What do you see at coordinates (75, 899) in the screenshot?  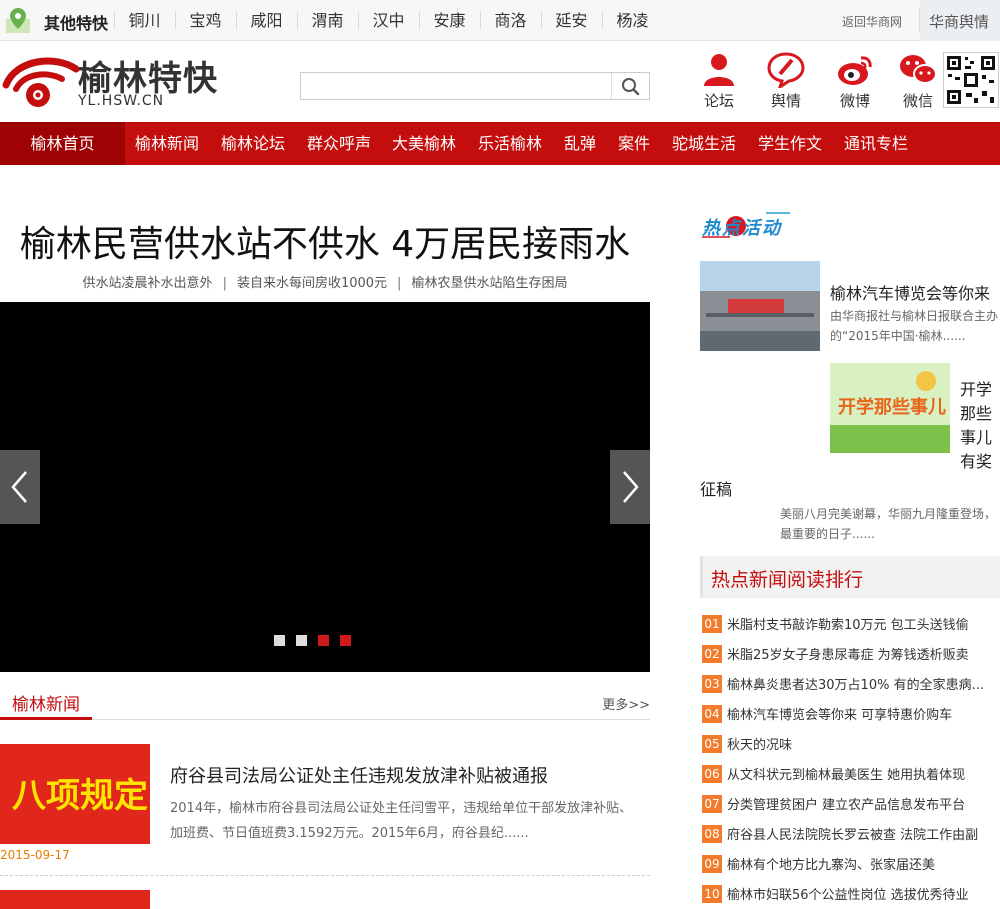 I see `news-thumbnail` at bounding box center [75, 899].